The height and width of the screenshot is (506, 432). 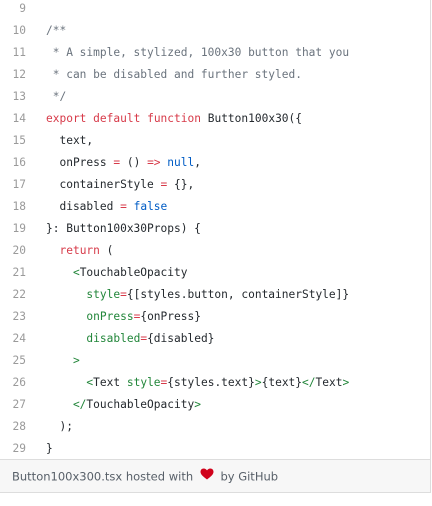 What do you see at coordinates (295, 118) in the screenshot?
I see `code-token: ({` at bounding box center [295, 118].